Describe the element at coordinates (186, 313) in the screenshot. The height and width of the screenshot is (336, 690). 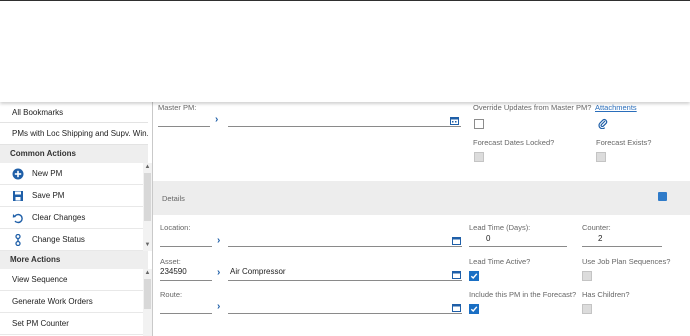
I see `route-input` at that location.